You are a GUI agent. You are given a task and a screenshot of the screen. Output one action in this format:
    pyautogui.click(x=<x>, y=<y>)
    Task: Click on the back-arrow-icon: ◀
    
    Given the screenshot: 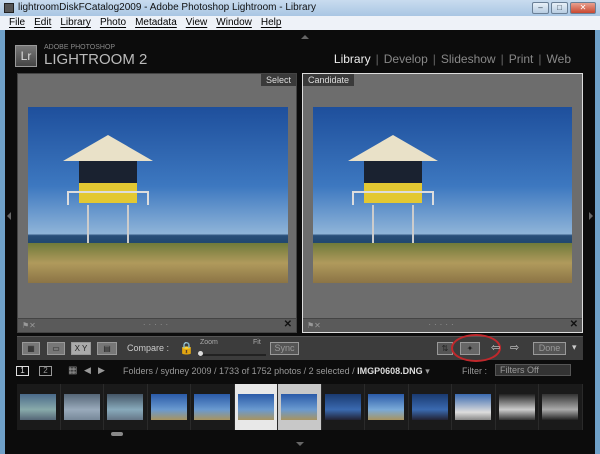 What is the action you would take?
    pyautogui.click(x=87, y=370)
    